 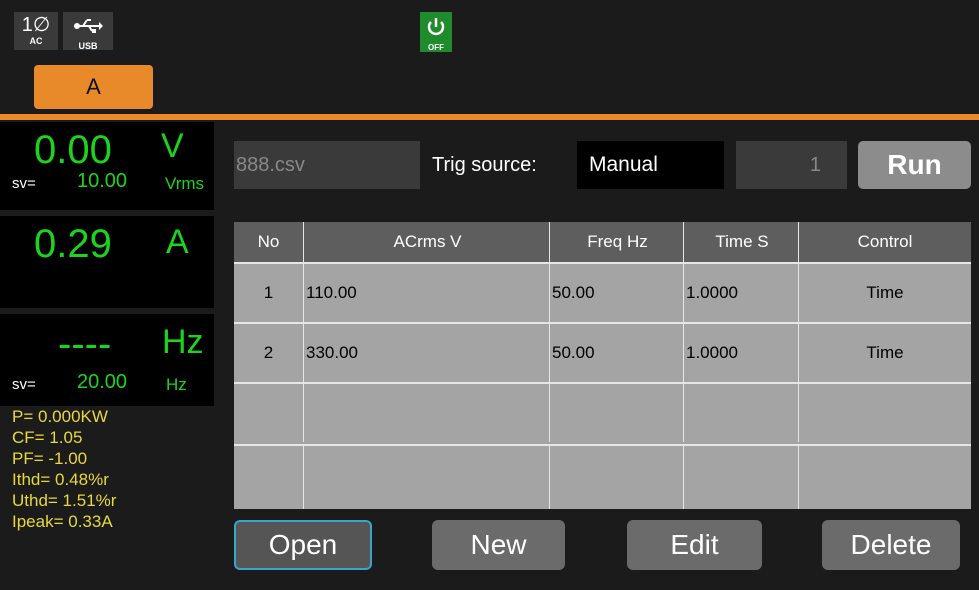 I want to click on stat-power-factor: PF= -1.00, so click(x=50, y=458).